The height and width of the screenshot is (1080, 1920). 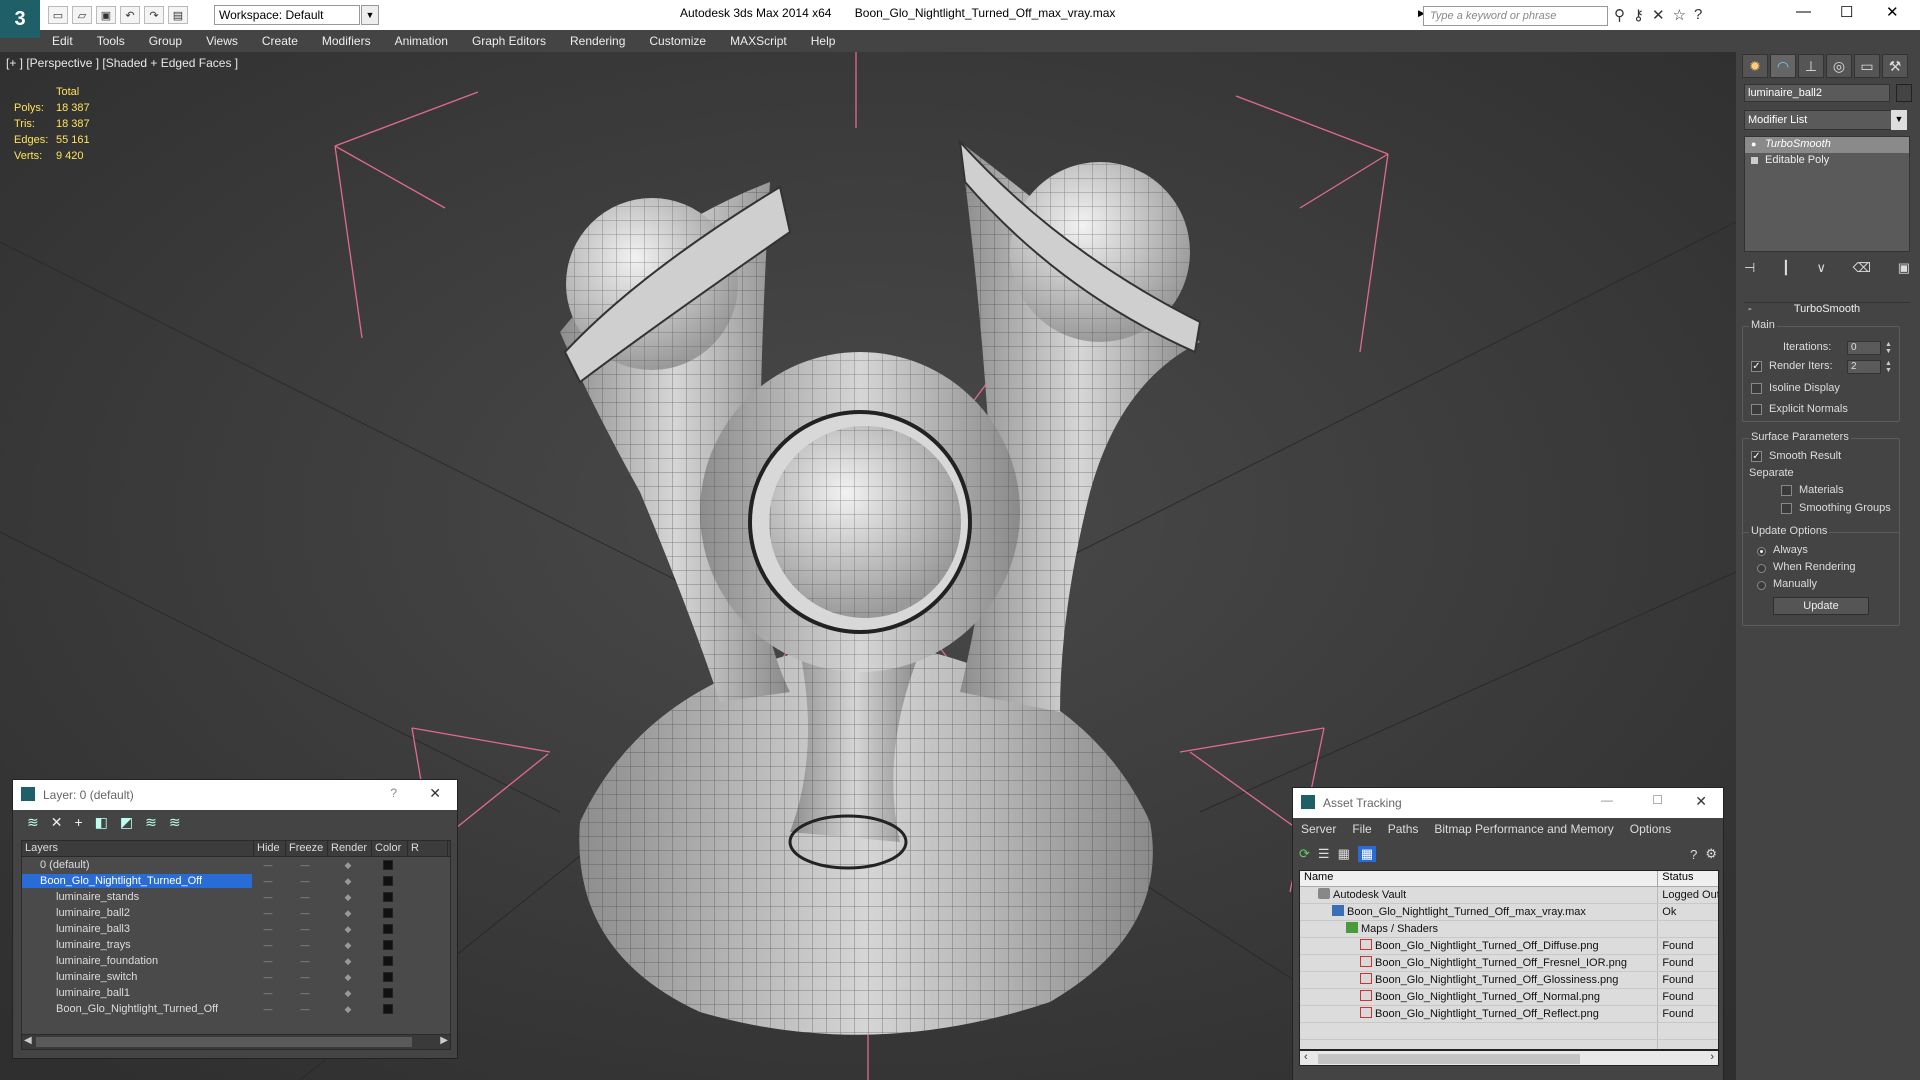 What do you see at coordinates (20, 19) in the screenshot?
I see `app-logo-icon: 3` at bounding box center [20, 19].